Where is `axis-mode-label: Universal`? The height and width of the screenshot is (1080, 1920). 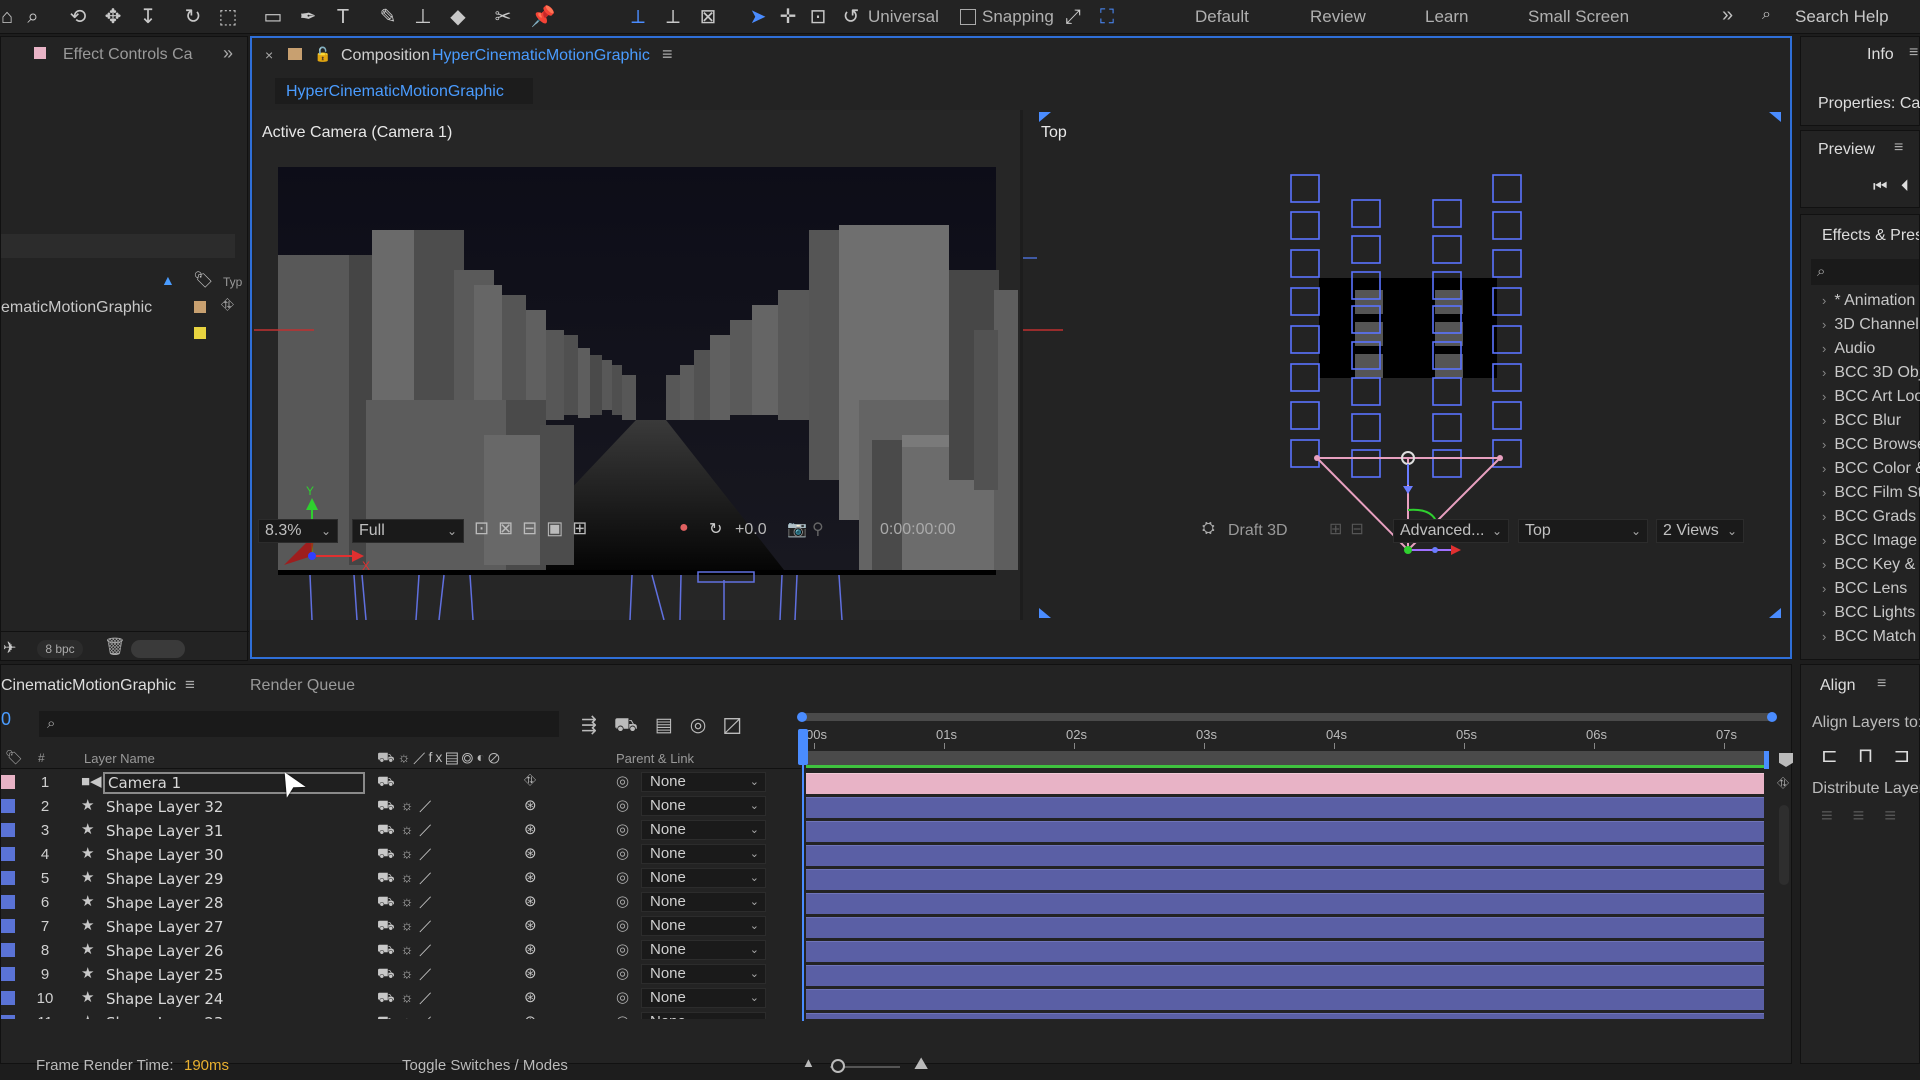 axis-mode-label: Universal is located at coordinates (903, 17).